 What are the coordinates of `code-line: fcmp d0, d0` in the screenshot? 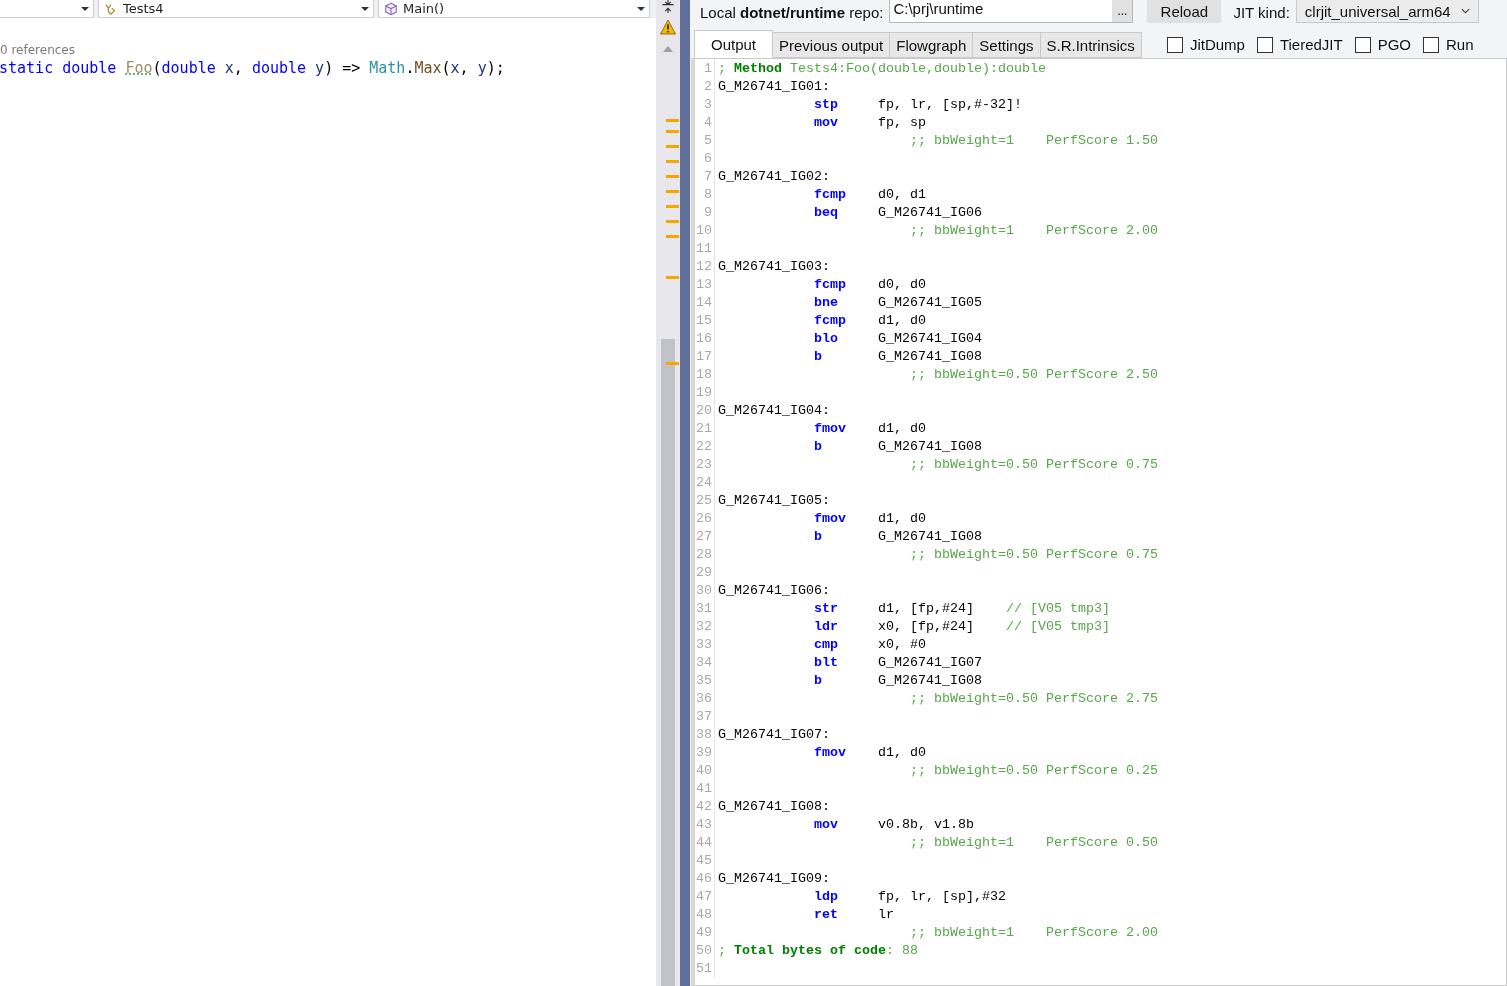 It's located at (869, 285).